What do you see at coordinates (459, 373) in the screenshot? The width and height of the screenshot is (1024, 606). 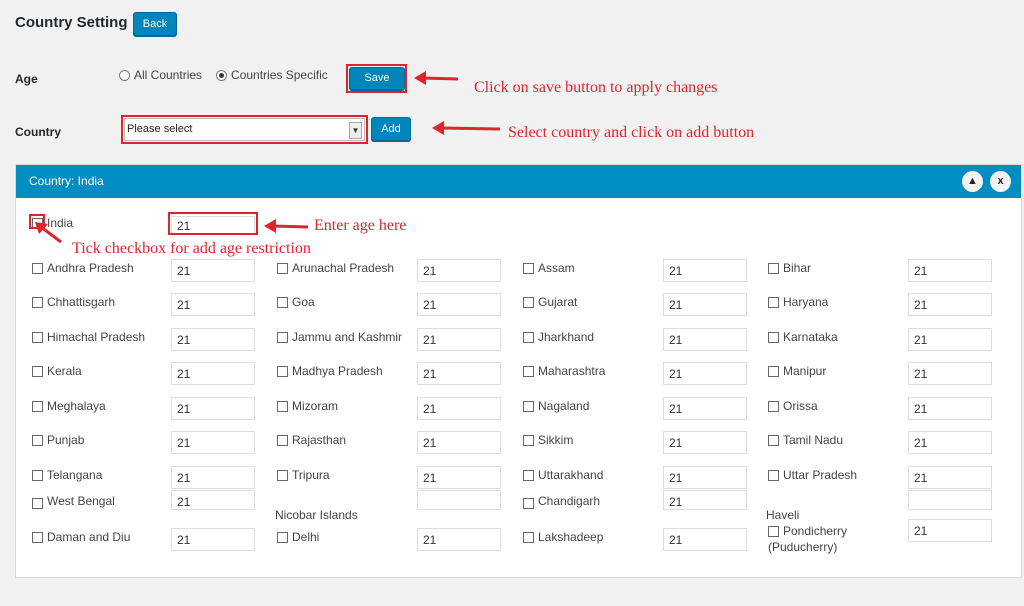 I see `madhya-pradesh-age-input: 21` at bounding box center [459, 373].